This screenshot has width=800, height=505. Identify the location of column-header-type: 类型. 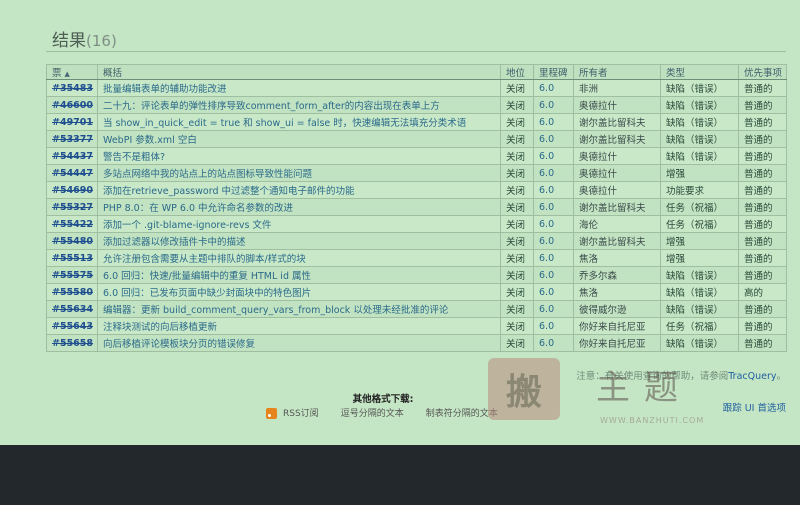
(699, 72).